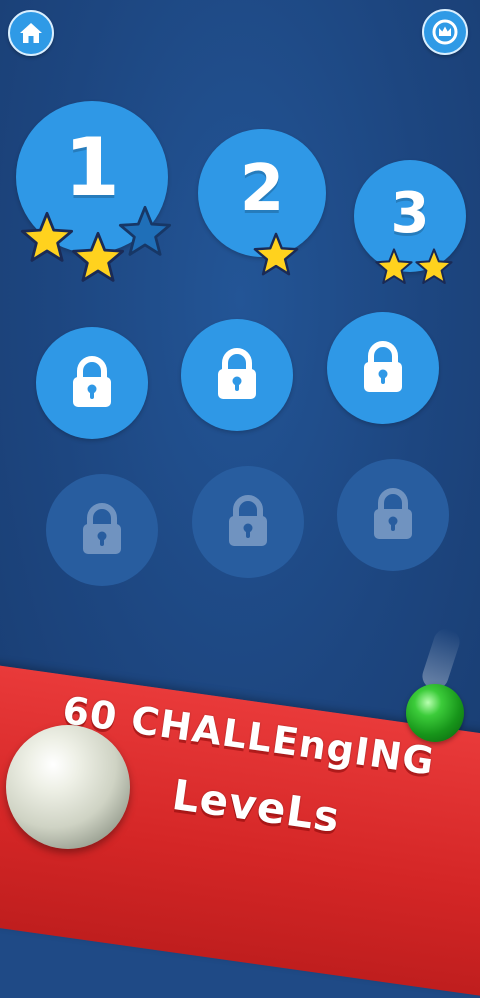 The height and width of the screenshot is (998, 480). I want to click on level-7-locked-button, so click(102, 530).